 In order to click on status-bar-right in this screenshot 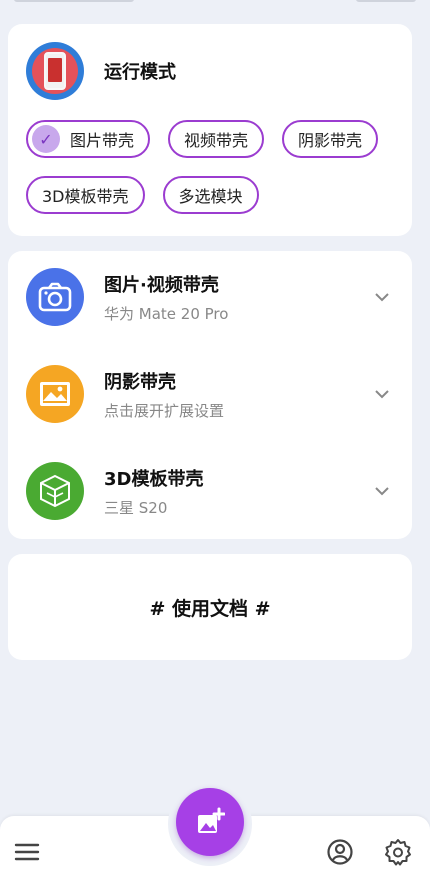, I will do `click(386, 1)`.